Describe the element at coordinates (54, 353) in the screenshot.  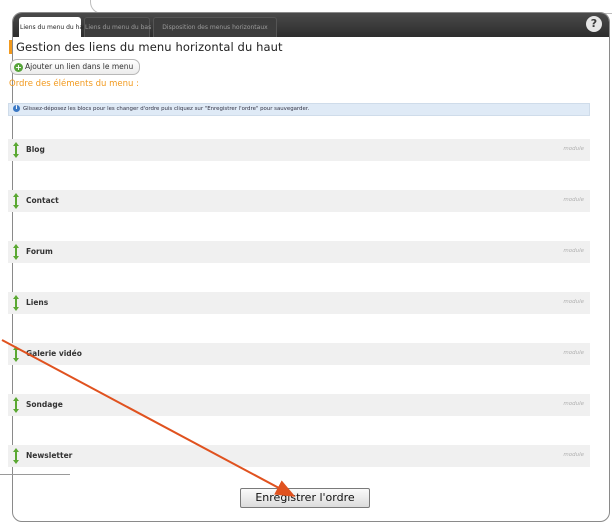
I see `menu-item-label: Galerie vidéo` at that location.